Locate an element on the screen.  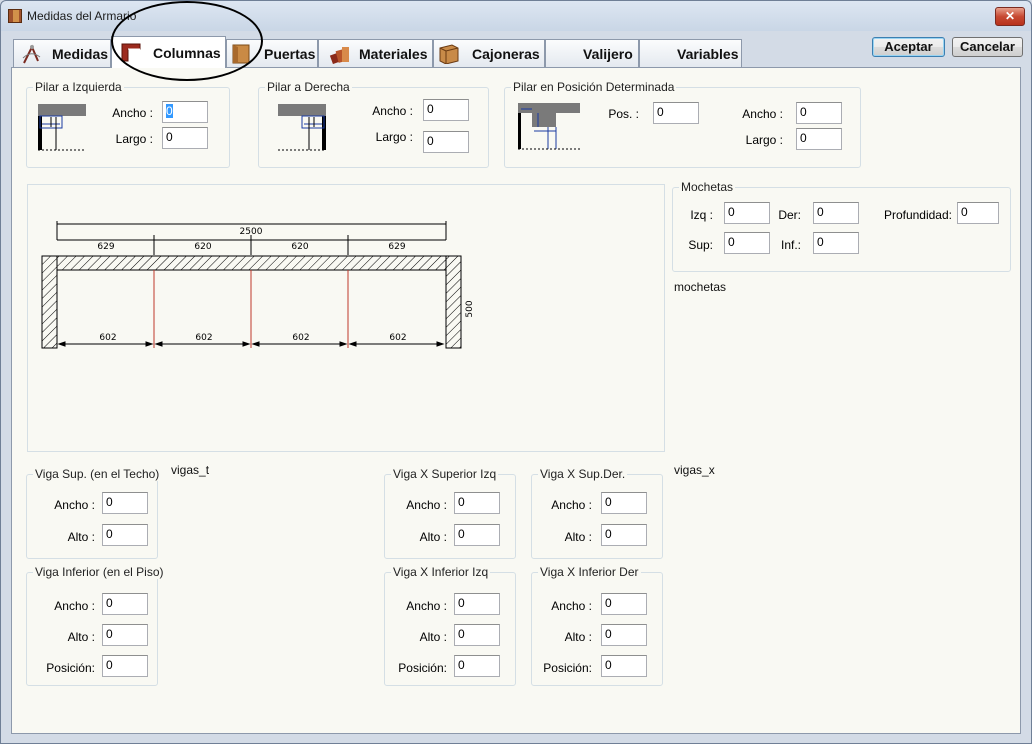
tab-materiales: Materiales is located at coordinates (375, 53).